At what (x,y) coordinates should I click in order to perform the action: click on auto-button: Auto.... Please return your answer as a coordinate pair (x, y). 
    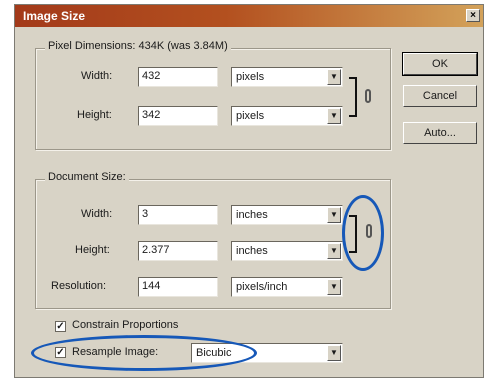
    Looking at the image, I should click on (440, 133).